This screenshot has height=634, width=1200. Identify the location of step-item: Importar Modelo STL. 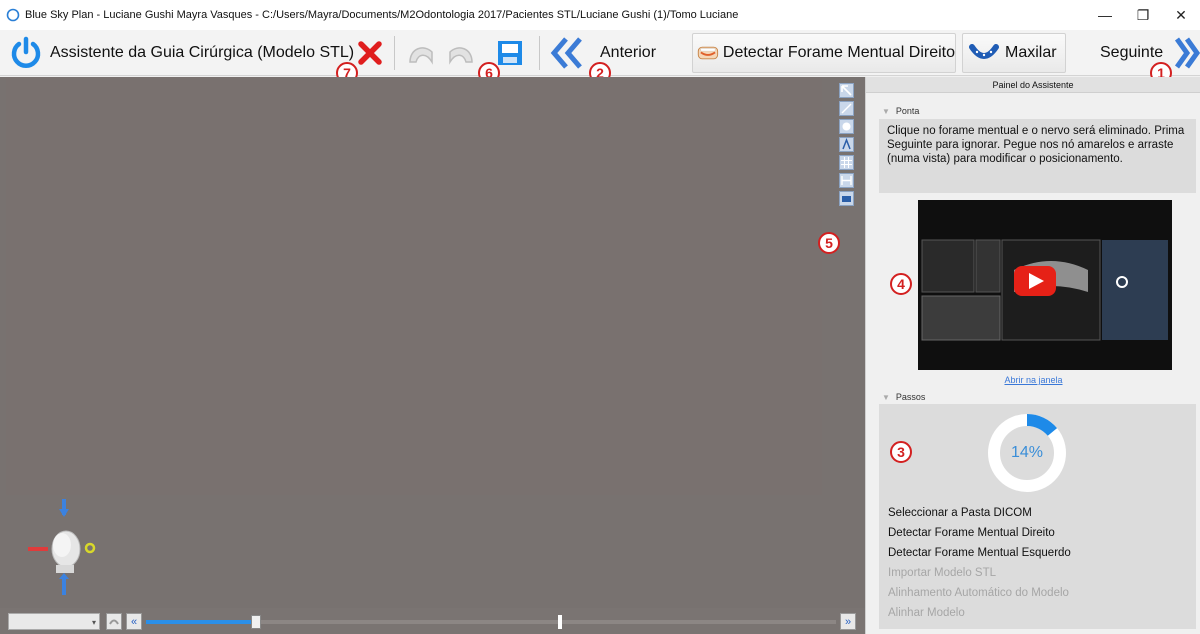
(942, 573).